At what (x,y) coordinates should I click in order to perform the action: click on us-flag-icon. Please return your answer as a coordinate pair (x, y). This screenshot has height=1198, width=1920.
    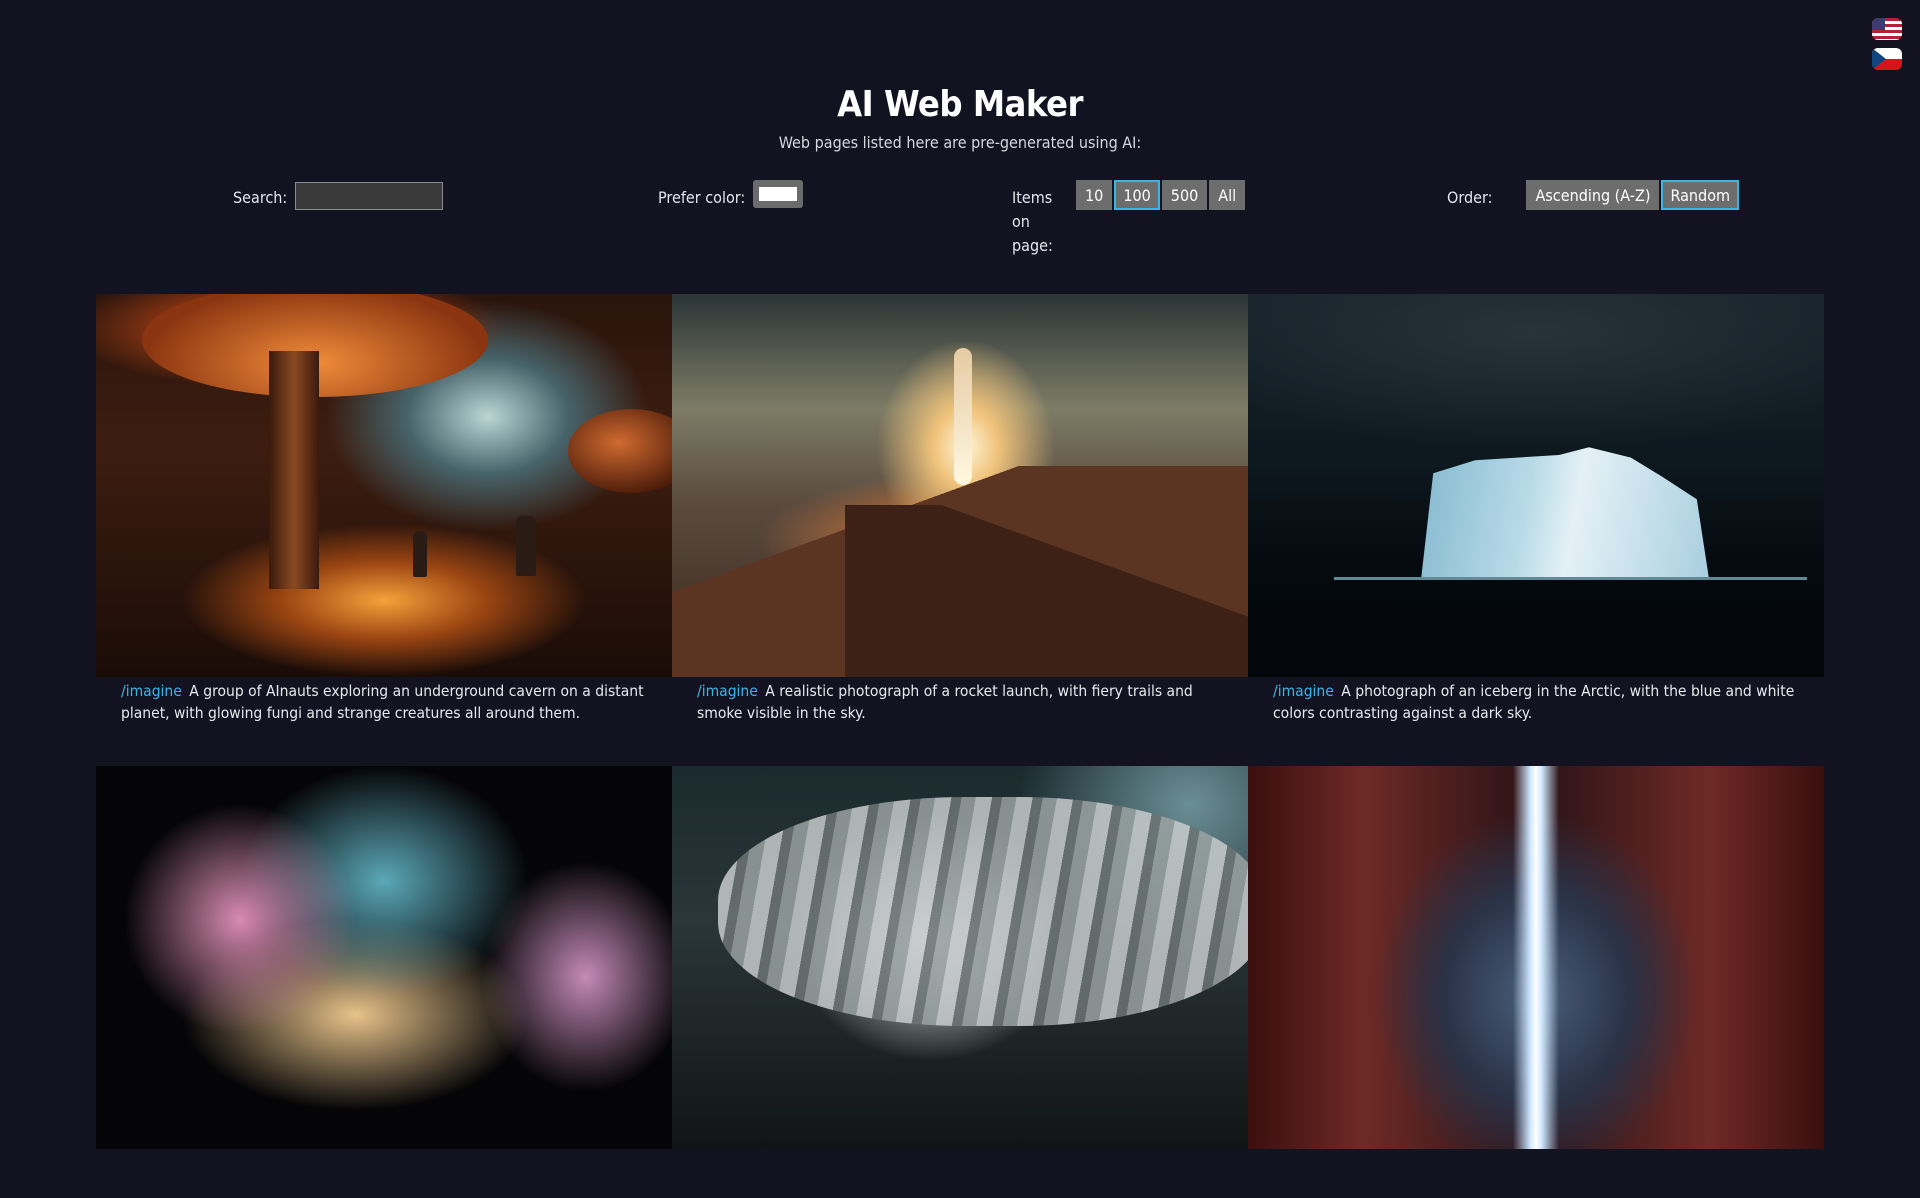
    Looking at the image, I should click on (1887, 29).